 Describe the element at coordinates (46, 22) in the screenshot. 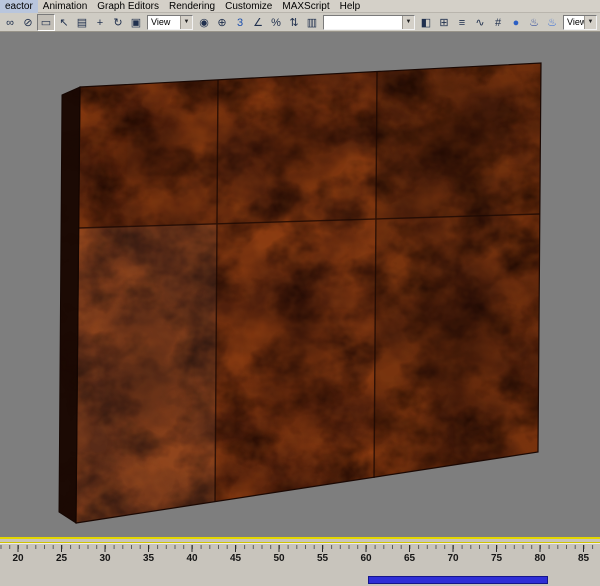

I see `selection-region-icon: ▭` at that location.